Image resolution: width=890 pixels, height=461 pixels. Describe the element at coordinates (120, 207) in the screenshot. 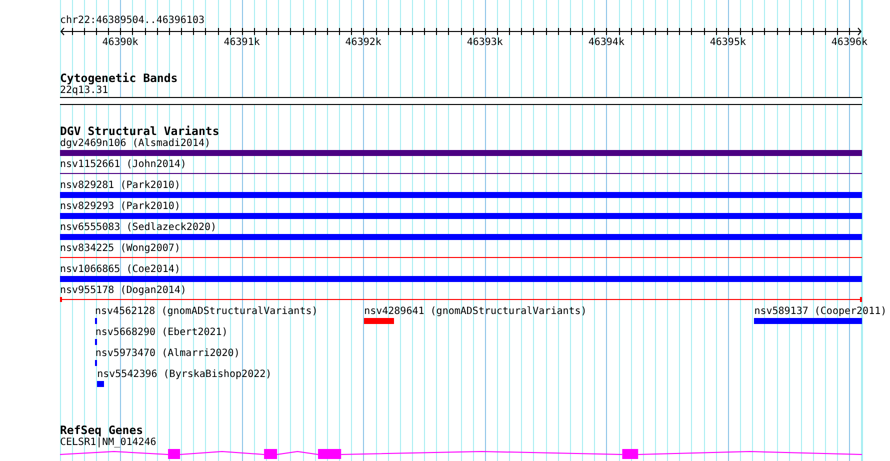

I see `variant-label: nsv829293 (Park2010)` at that location.